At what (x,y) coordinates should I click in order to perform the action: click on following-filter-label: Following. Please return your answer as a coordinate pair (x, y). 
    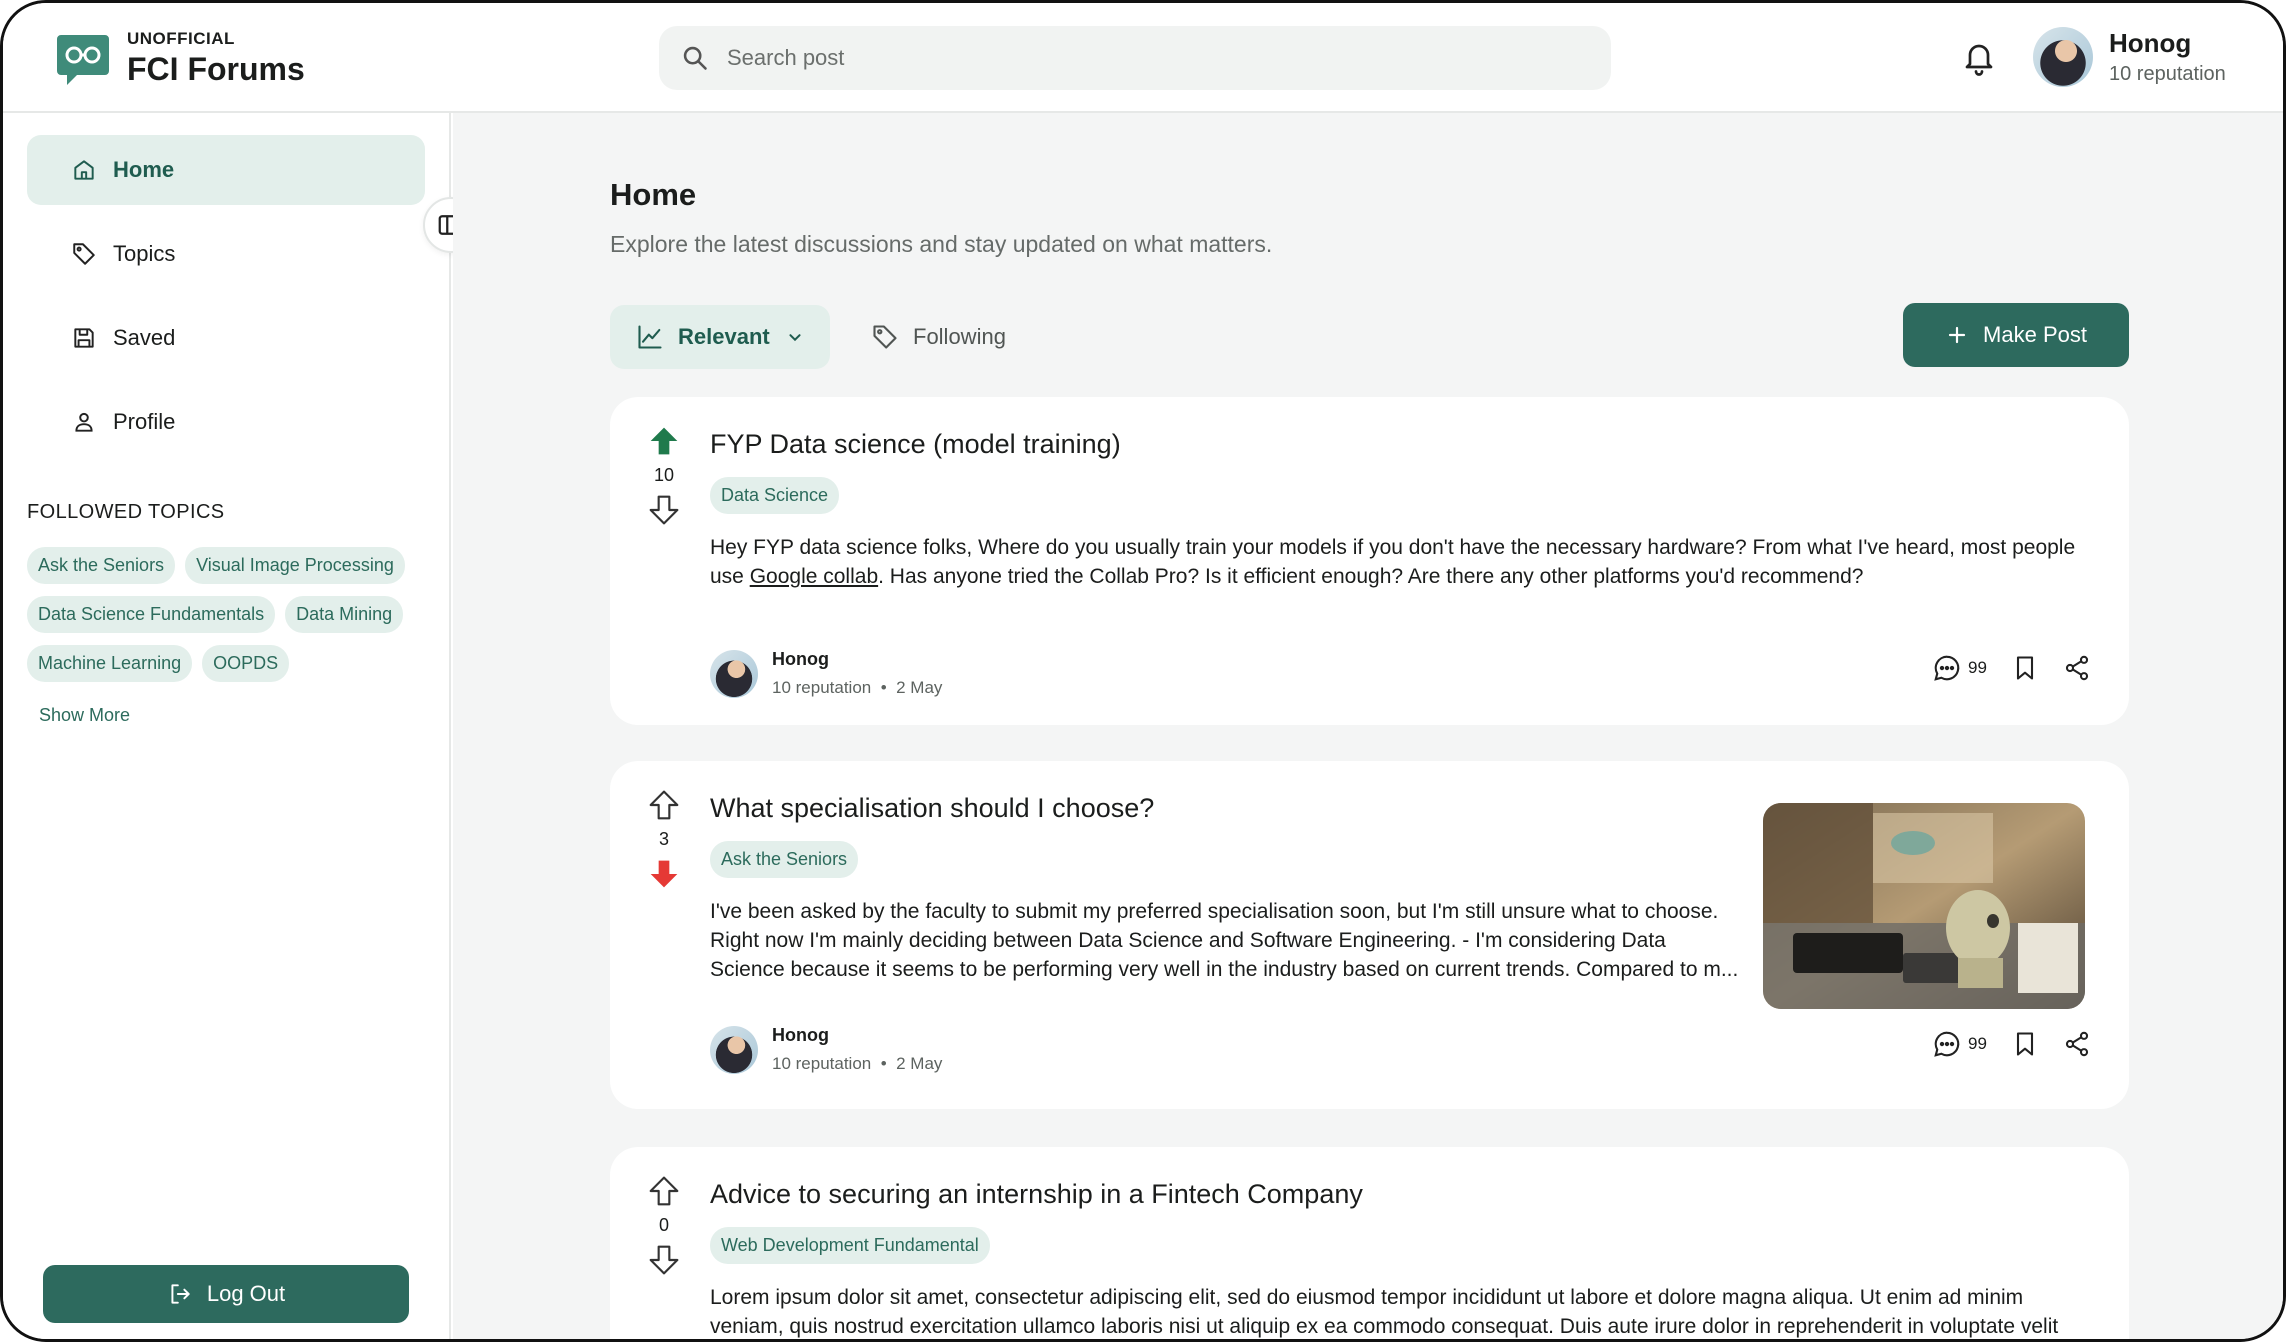
    Looking at the image, I should click on (959, 336).